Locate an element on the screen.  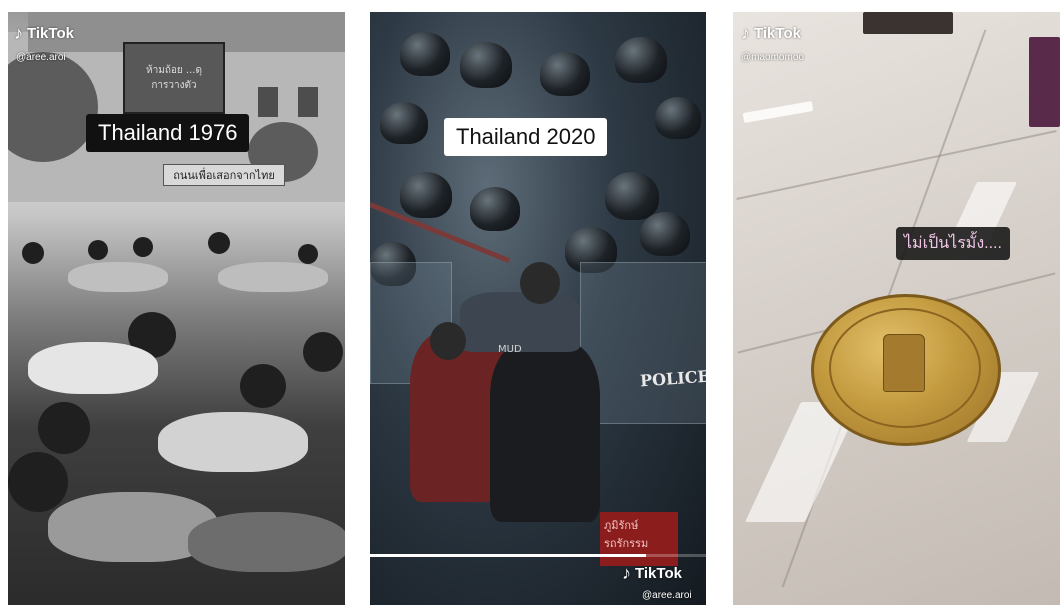
helmet-label: MUD is located at coordinates (510, 349).